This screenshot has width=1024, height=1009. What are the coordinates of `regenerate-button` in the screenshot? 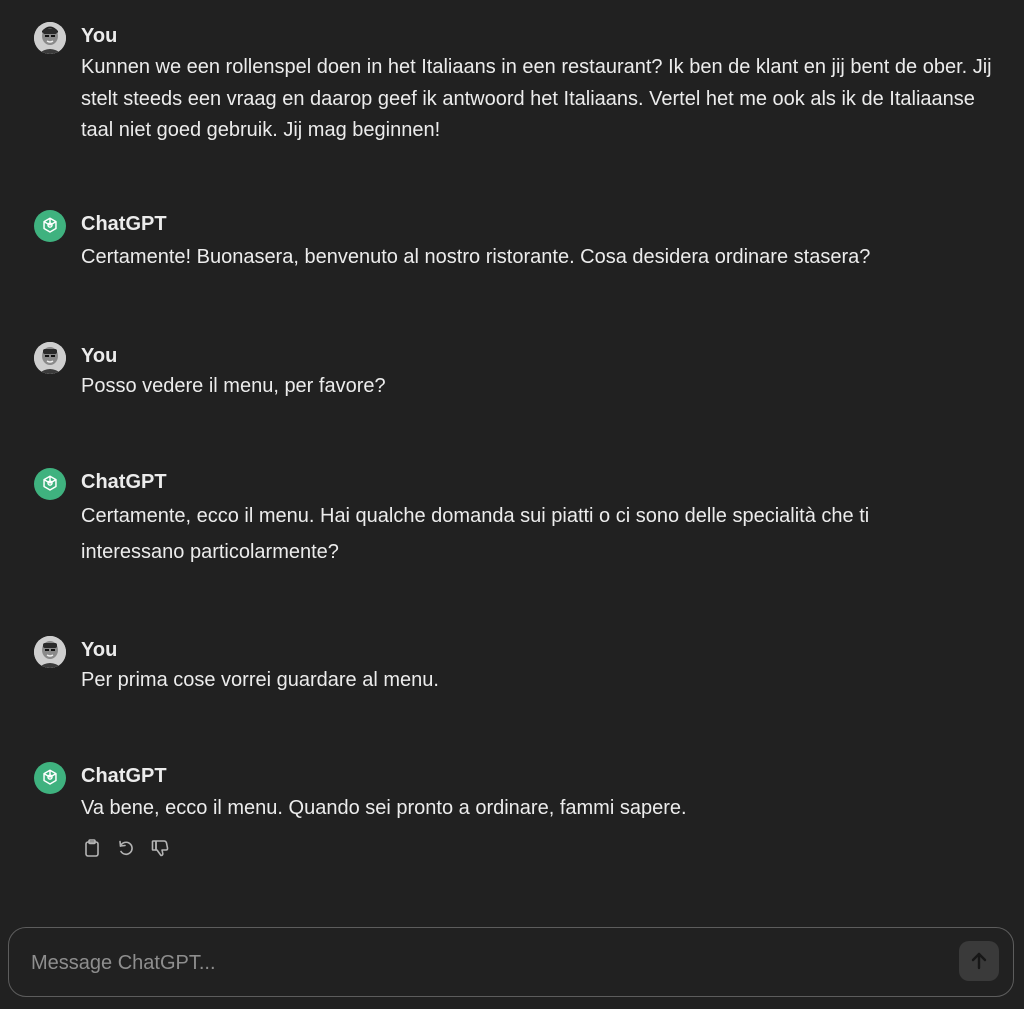 It's located at (126, 848).